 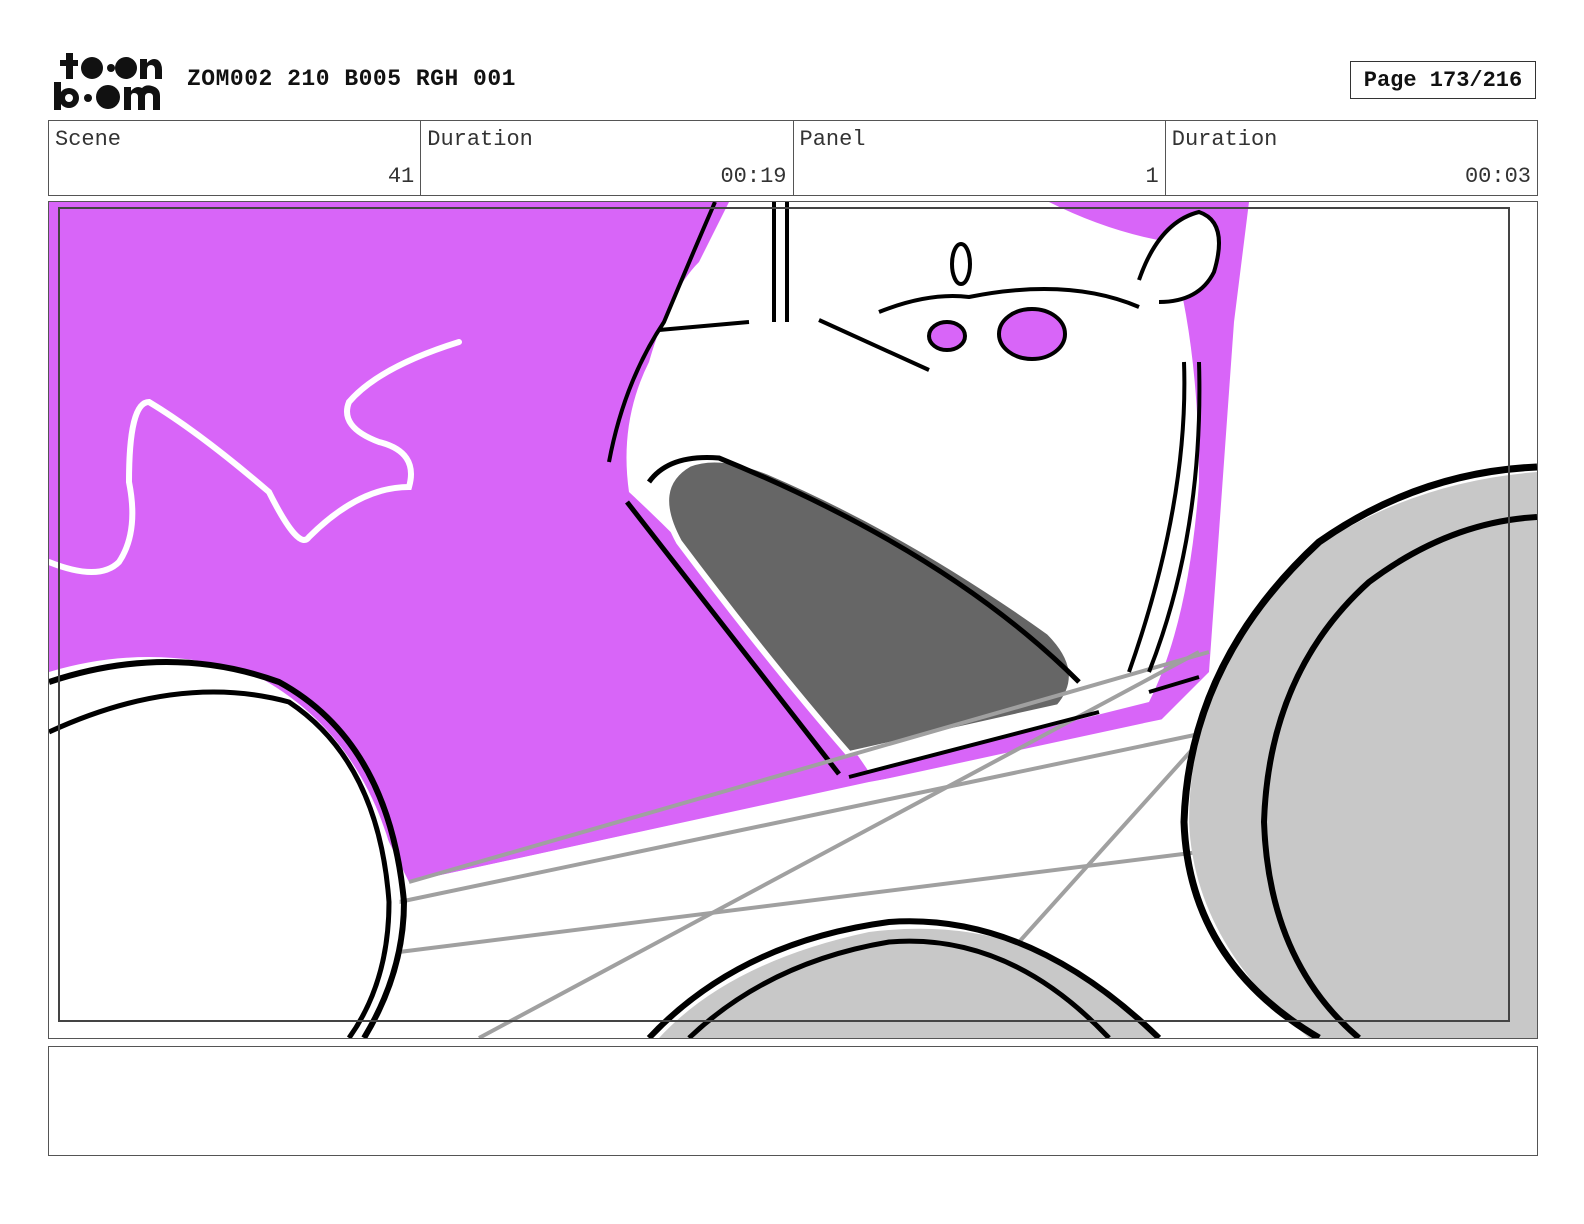 What do you see at coordinates (832, 139) in the screenshot?
I see `panel-label: Panel` at bounding box center [832, 139].